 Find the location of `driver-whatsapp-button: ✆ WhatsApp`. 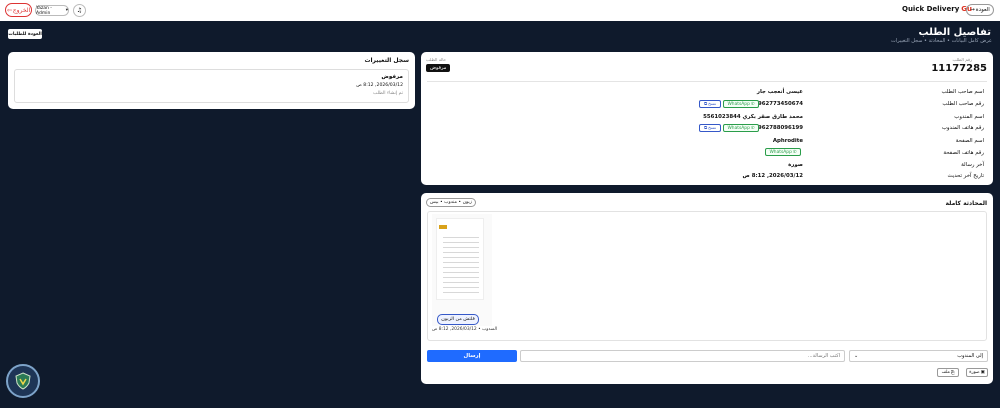

driver-whatsapp-button: ✆ WhatsApp is located at coordinates (741, 128).